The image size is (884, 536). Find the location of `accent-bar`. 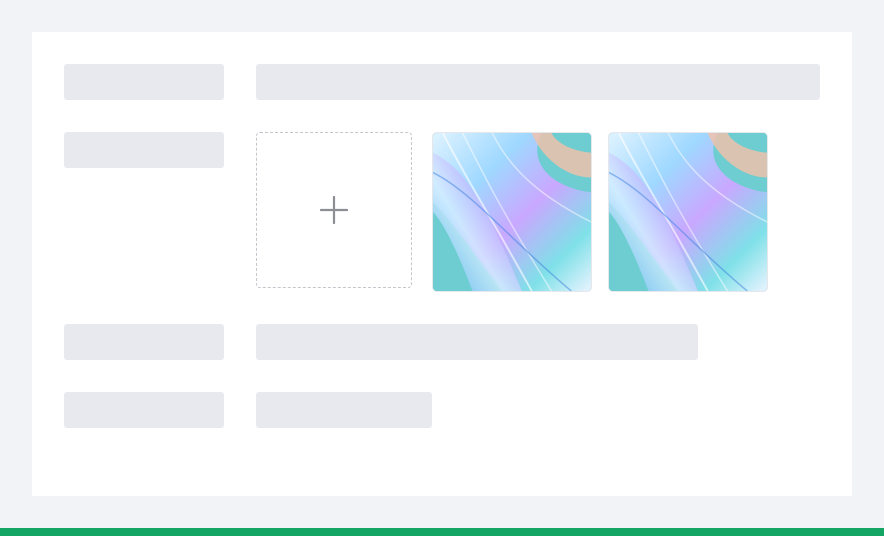

accent-bar is located at coordinates (442, 532).